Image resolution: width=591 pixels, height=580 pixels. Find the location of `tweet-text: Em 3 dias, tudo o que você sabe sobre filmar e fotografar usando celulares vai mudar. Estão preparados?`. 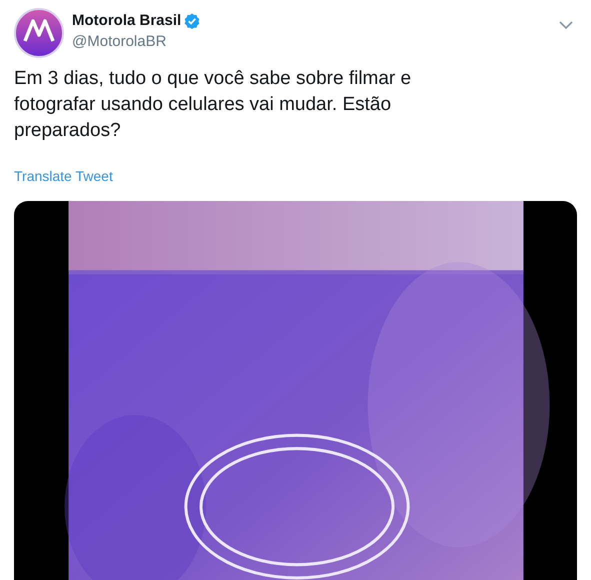

tweet-text: Em 3 dias, tudo o que você sabe sobre filmar e fotografar usando celulares vai mudar. Estão preparados? is located at coordinates (212, 105).